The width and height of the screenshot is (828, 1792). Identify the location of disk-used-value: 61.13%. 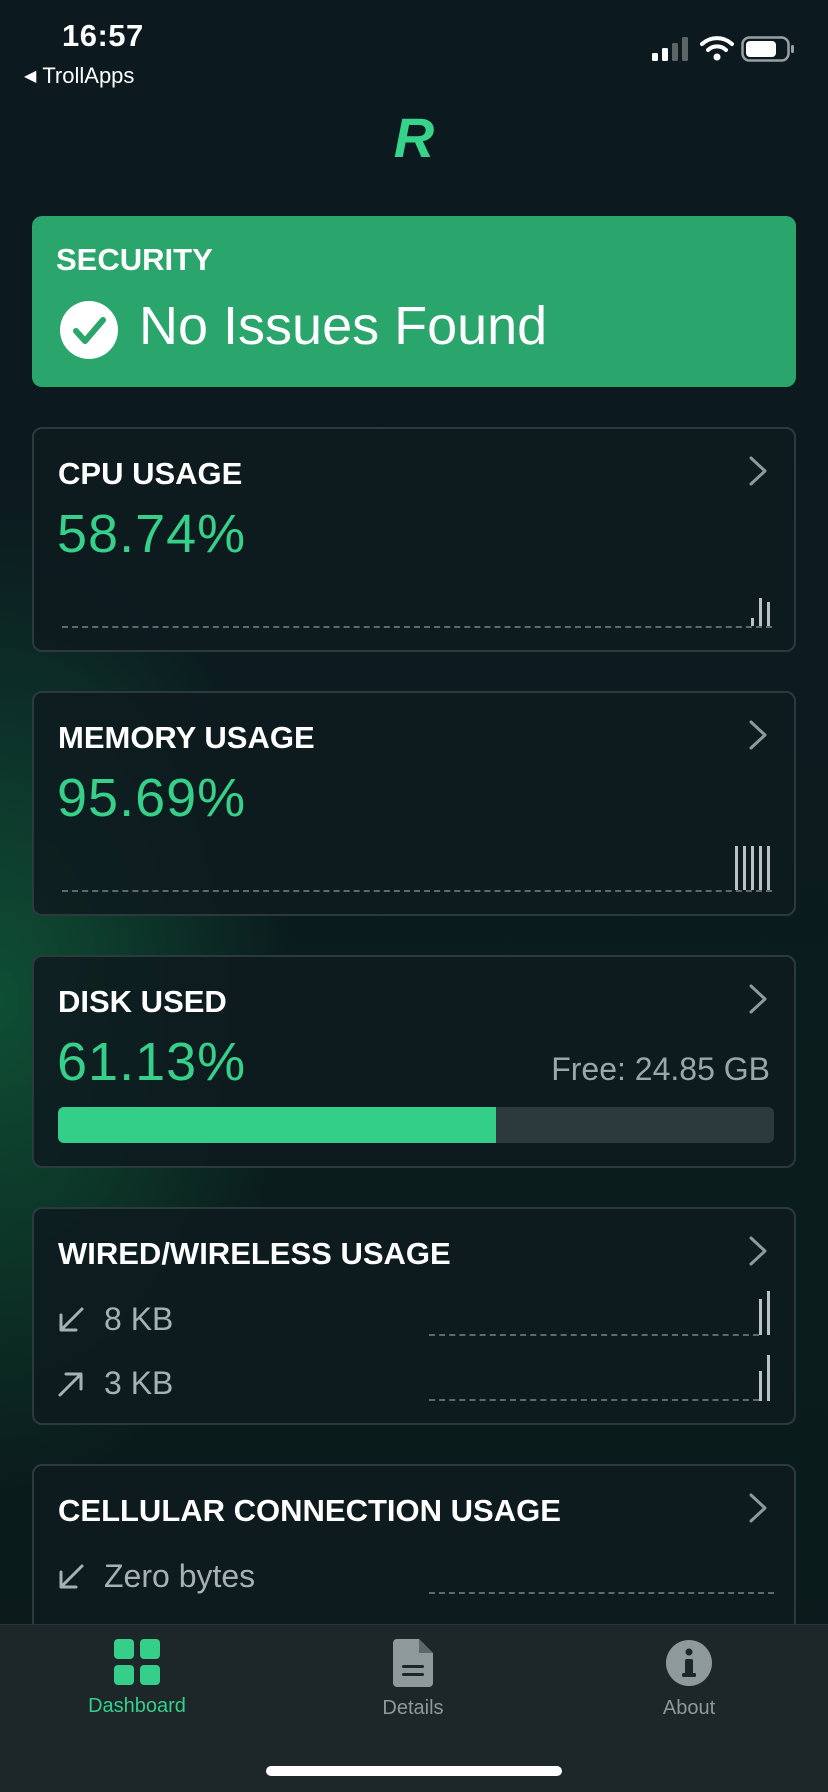
(152, 1062).